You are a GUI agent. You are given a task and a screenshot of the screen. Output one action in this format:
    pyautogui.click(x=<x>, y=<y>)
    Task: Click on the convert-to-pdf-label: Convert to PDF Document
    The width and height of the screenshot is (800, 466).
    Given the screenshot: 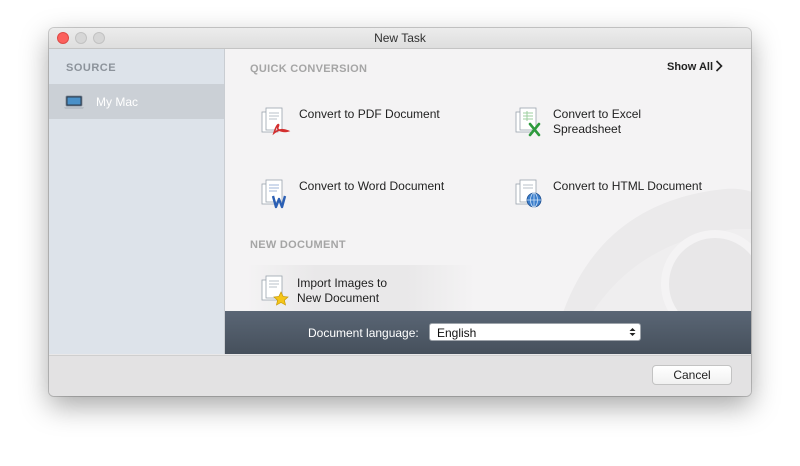 What is the action you would take?
    pyautogui.click(x=369, y=114)
    